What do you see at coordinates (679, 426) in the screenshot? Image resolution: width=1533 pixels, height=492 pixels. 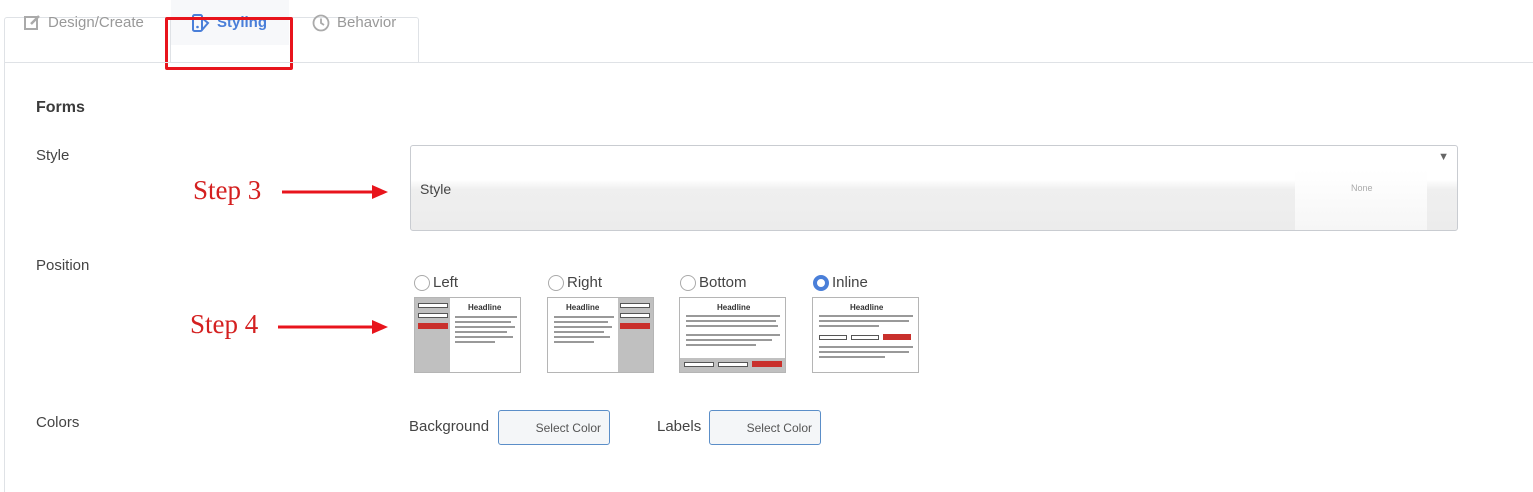 I see `labels-color-label: Labels` at bounding box center [679, 426].